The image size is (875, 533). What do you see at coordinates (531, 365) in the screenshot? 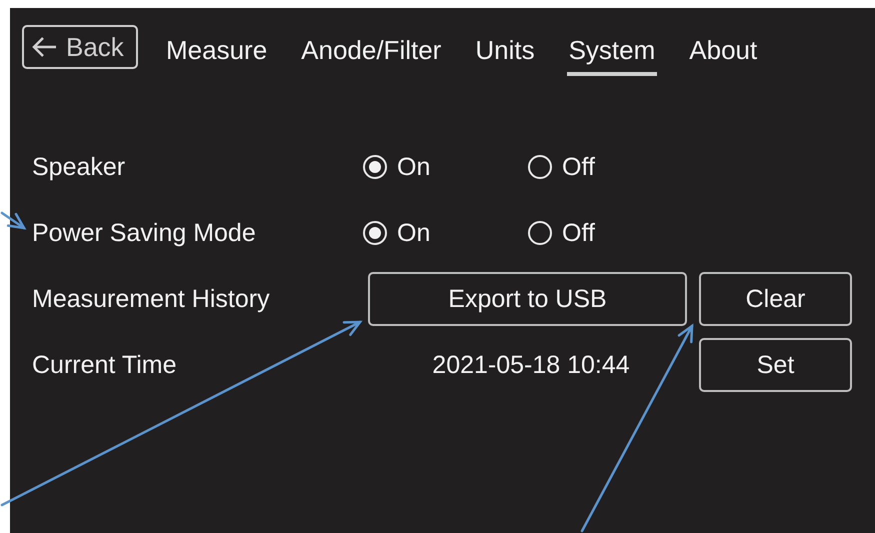
I see `time-value: 2021-05-18 10:44` at bounding box center [531, 365].